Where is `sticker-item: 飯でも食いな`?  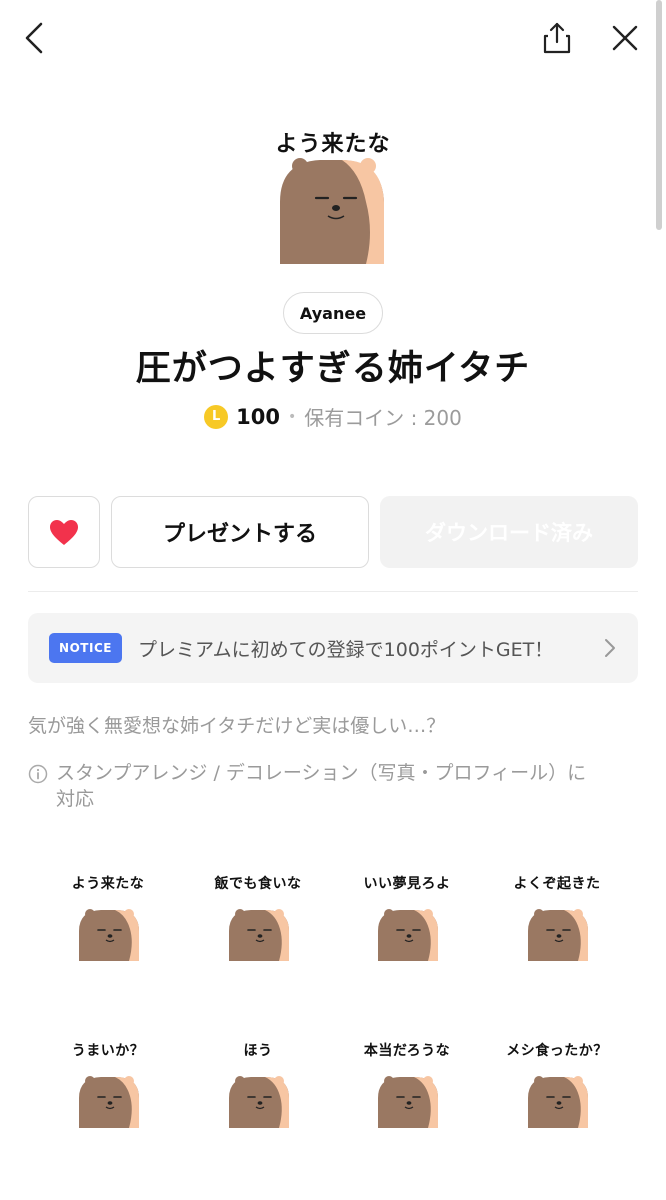 sticker-item: 飯でも食いな is located at coordinates (258, 928).